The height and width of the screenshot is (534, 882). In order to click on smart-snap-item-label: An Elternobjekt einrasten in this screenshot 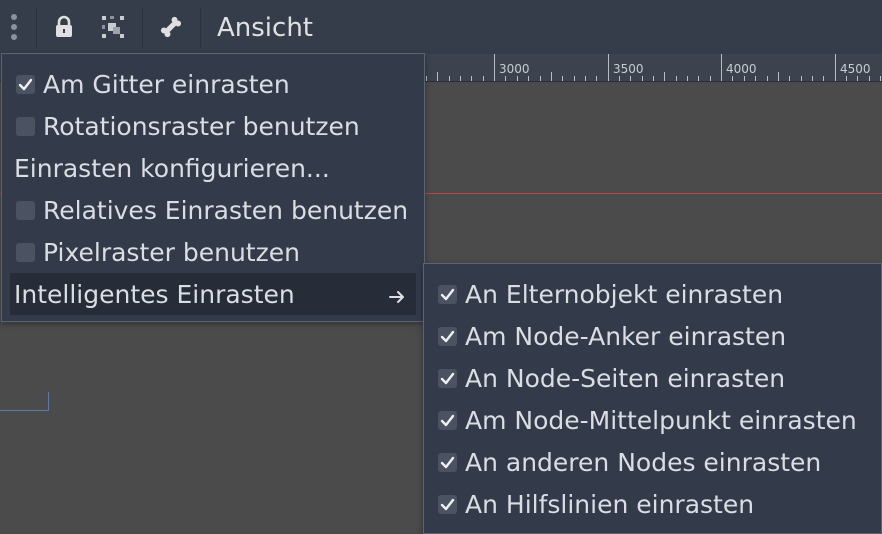, I will do `click(624, 294)`.